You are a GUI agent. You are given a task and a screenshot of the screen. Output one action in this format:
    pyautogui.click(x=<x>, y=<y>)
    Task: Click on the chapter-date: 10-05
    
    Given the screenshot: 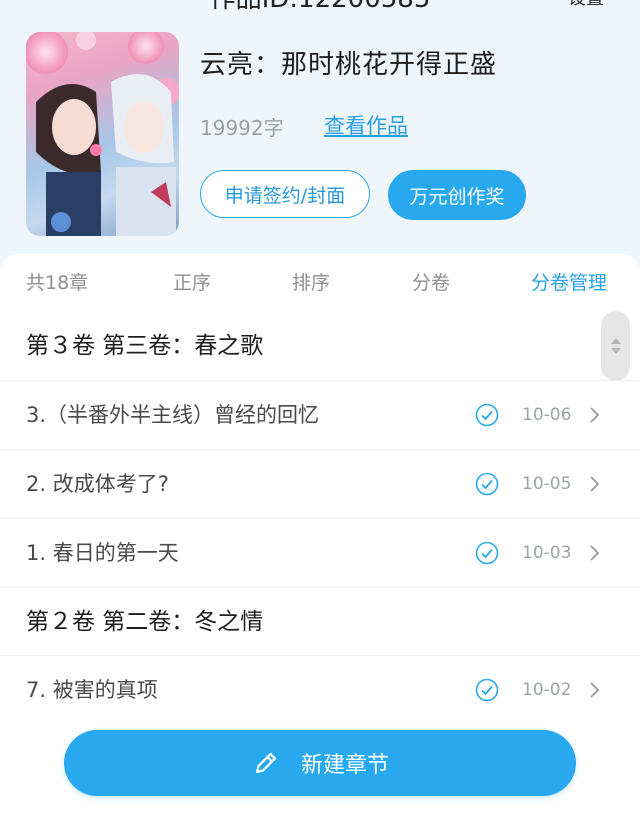 What is the action you would take?
    pyautogui.click(x=547, y=484)
    